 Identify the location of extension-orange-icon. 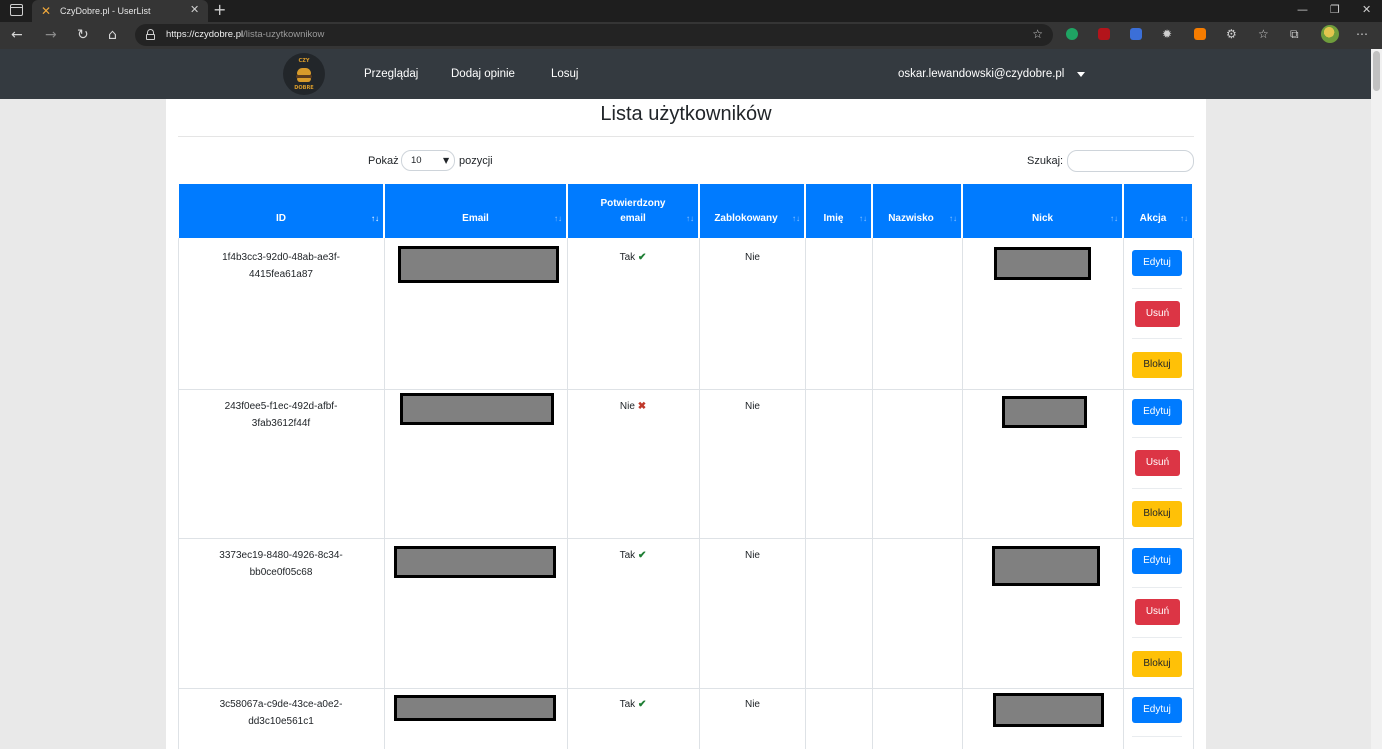
(1200, 34).